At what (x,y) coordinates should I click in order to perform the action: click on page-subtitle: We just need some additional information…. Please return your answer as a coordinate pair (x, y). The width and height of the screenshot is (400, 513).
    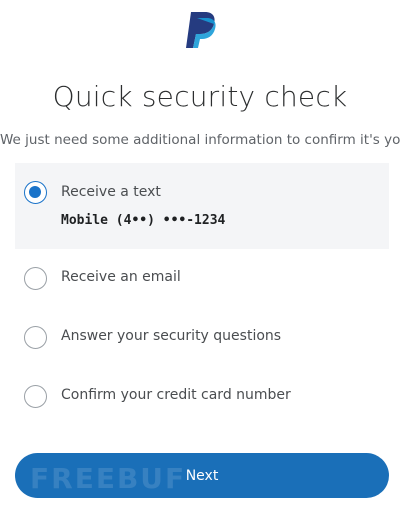
    Looking at the image, I should click on (200, 140).